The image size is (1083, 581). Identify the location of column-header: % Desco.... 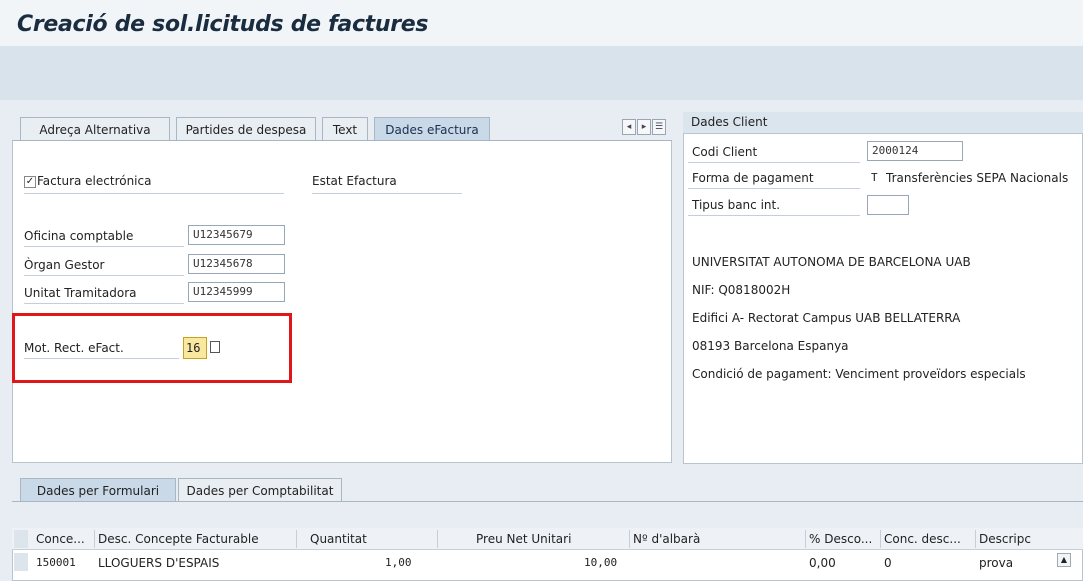
(840, 539).